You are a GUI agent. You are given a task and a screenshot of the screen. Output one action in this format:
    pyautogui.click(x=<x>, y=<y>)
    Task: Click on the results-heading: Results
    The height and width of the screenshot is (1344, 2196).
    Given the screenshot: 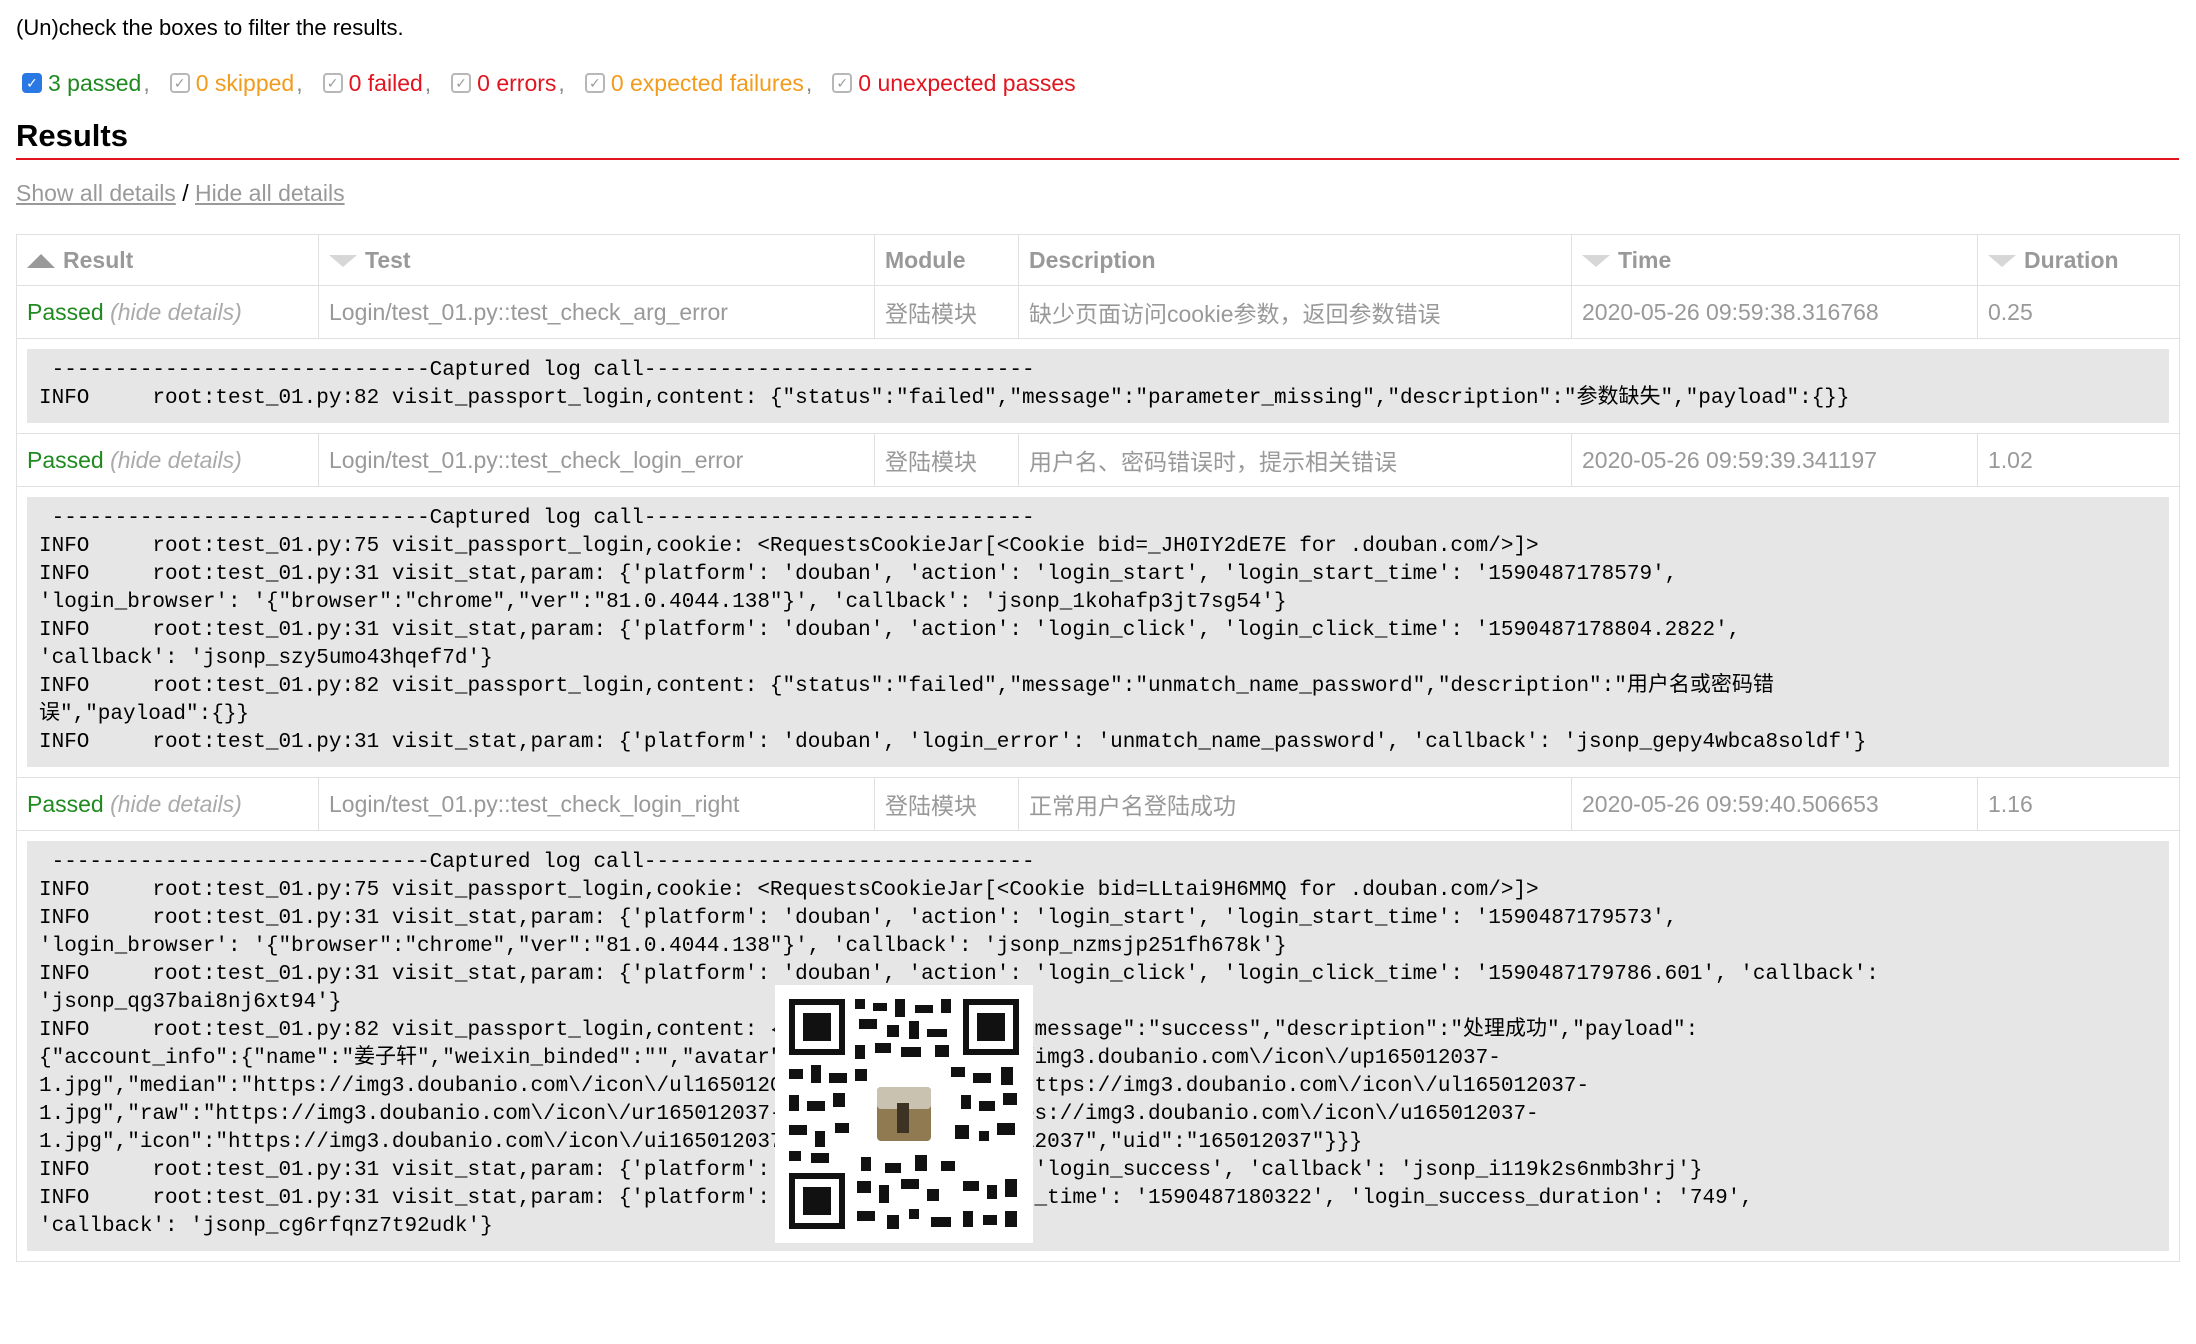 What is the action you would take?
    pyautogui.click(x=1097, y=138)
    